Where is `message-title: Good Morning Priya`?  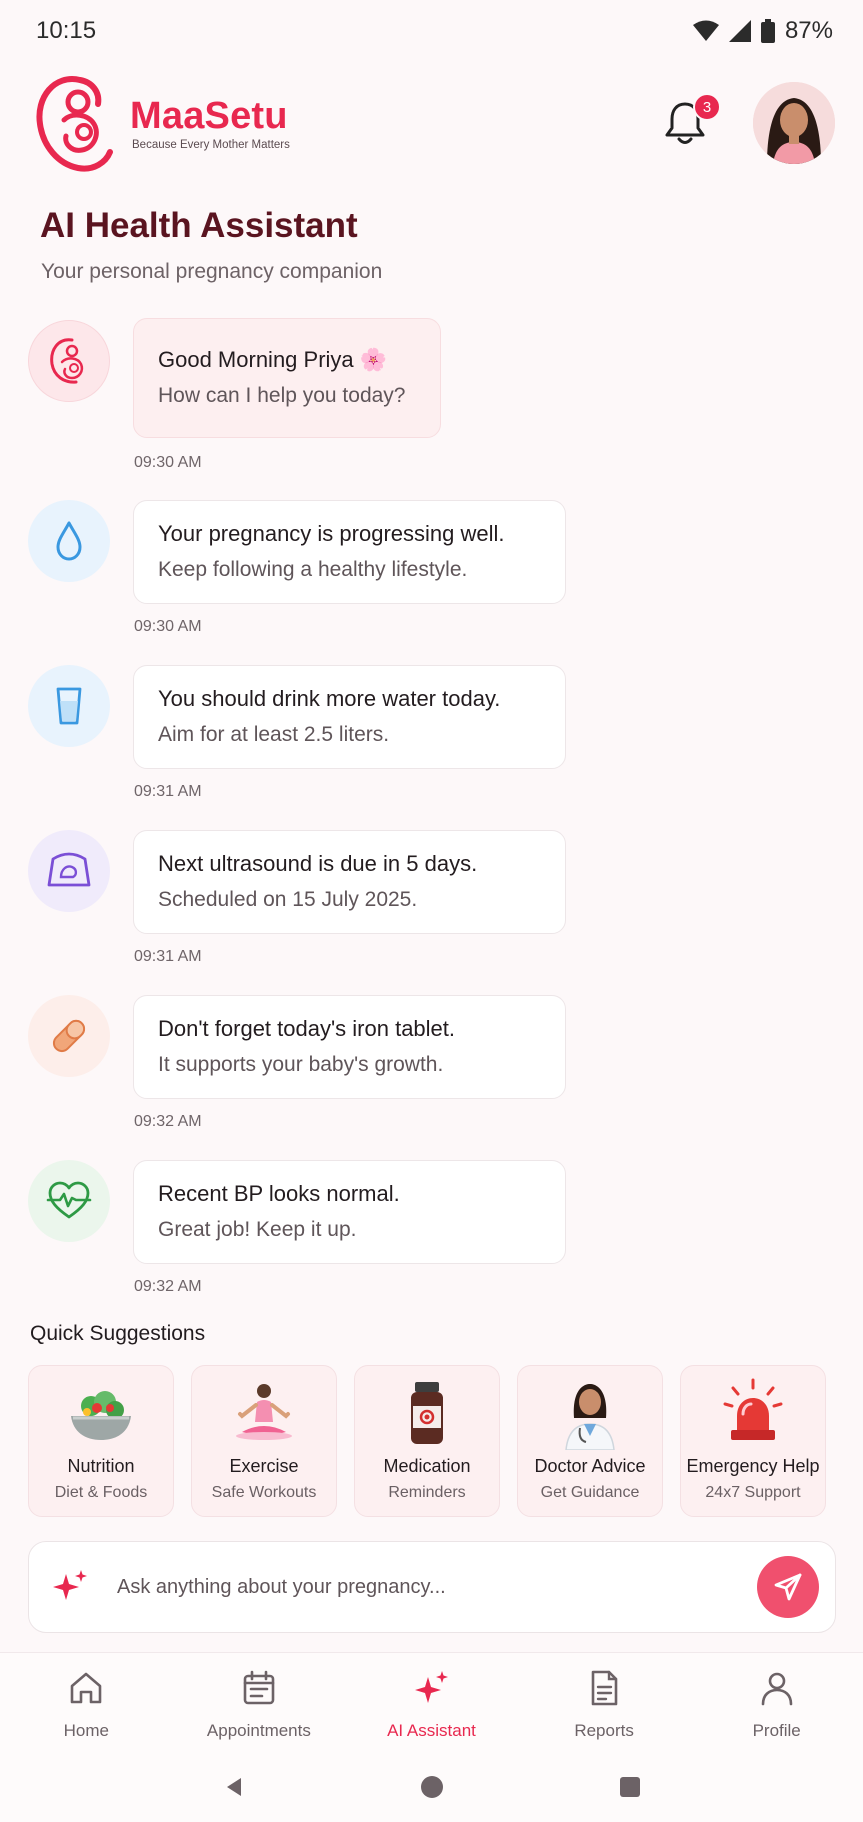
message-title: Good Morning Priya is located at coordinates (256, 359).